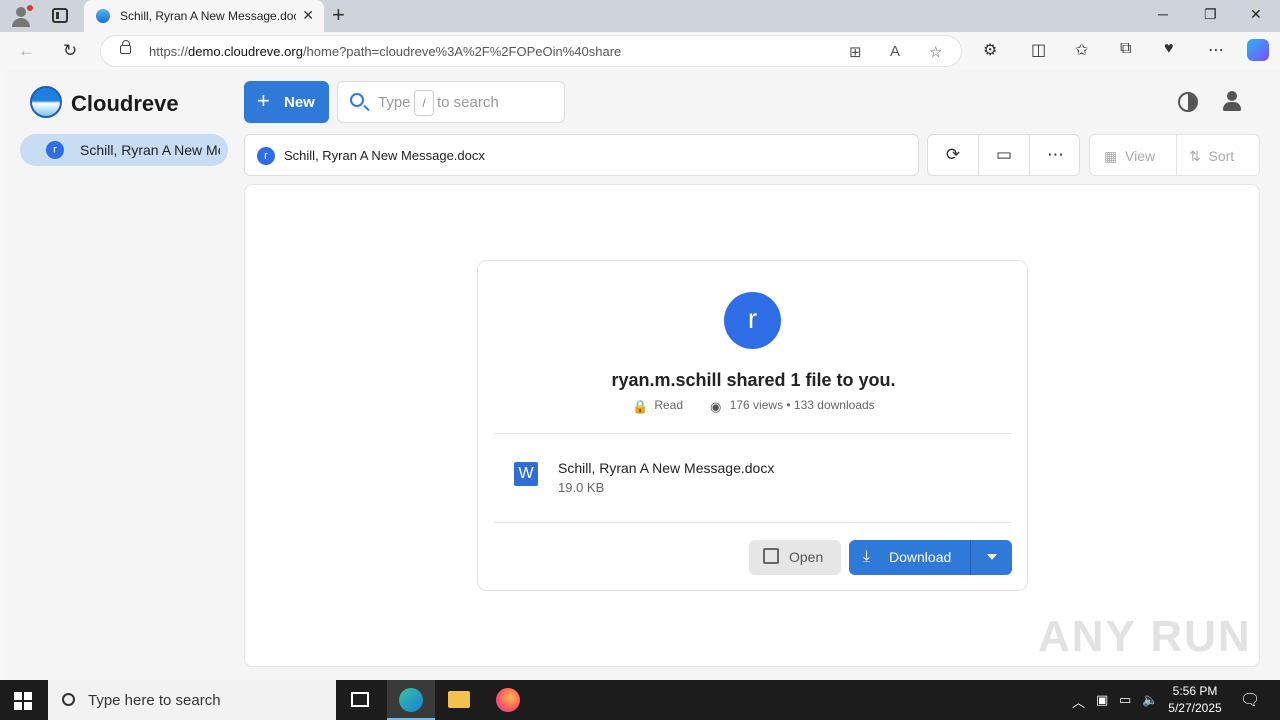 The image size is (1280, 720). What do you see at coordinates (867, 556) in the screenshot?
I see `download-icon: ⤓` at bounding box center [867, 556].